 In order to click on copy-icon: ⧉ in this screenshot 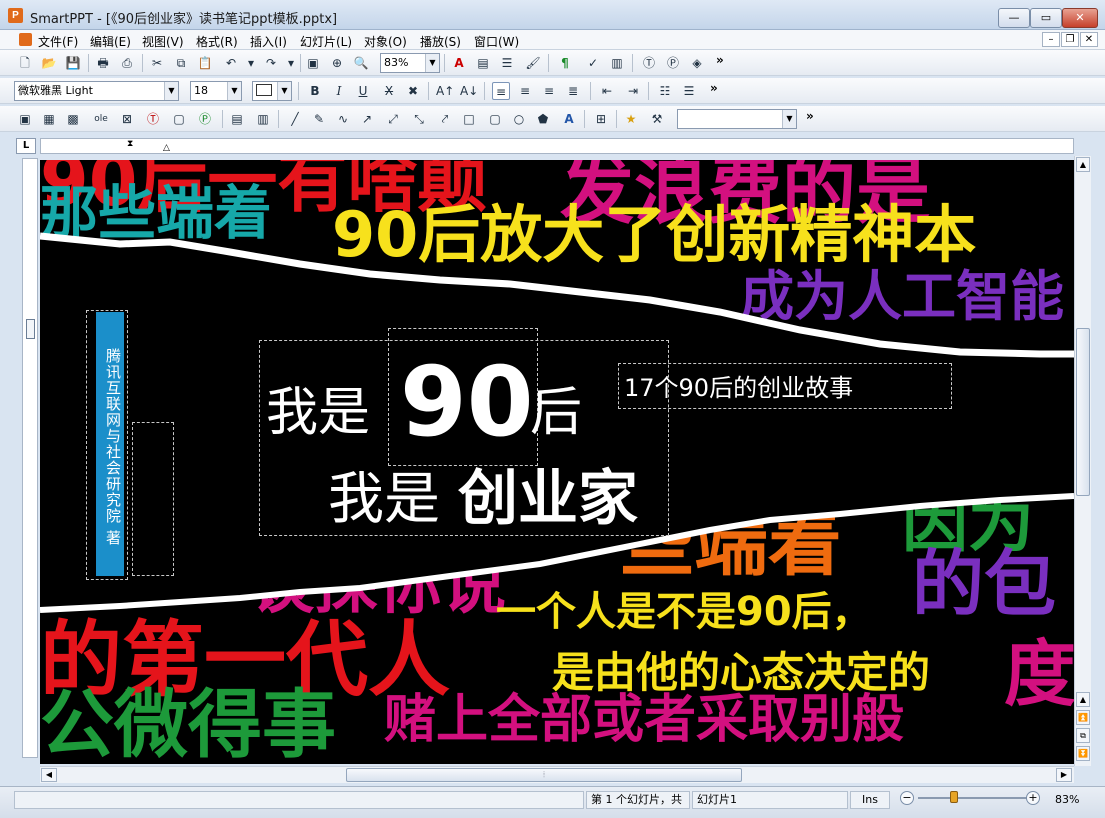, I will do `click(181, 63)`.